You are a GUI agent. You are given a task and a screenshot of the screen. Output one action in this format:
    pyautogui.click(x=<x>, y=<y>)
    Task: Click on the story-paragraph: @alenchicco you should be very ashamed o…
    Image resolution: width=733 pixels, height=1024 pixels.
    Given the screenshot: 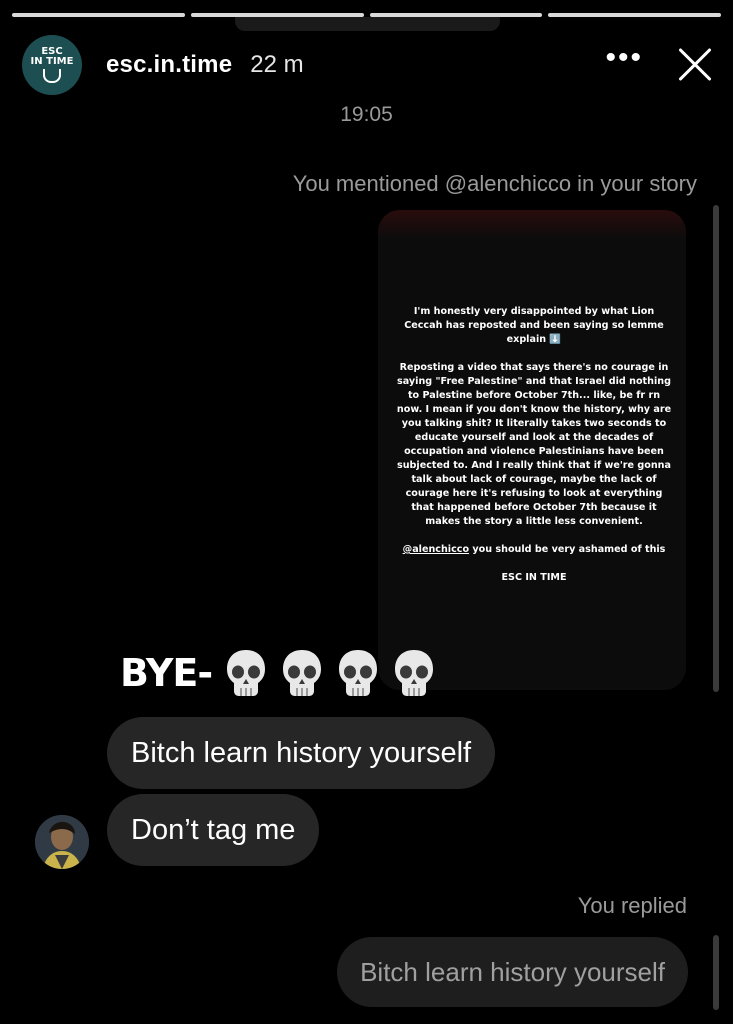 What is the action you would take?
    pyautogui.click(x=534, y=550)
    